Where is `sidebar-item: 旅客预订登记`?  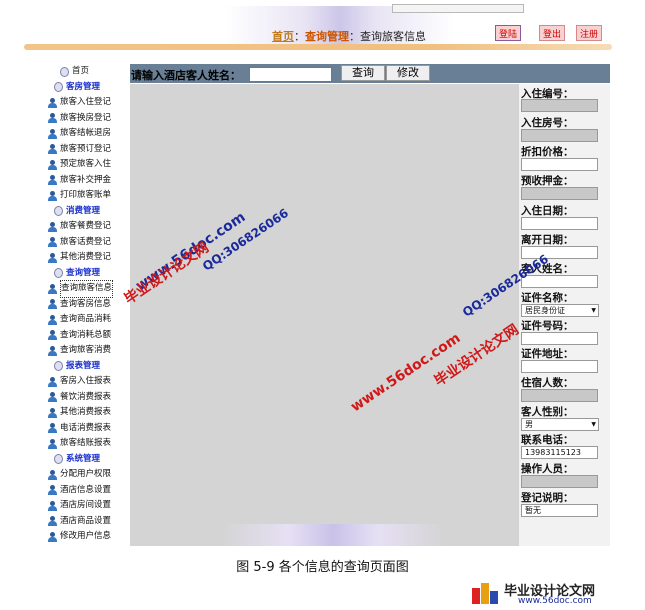
sidebar-item: 旅客预订登记 is located at coordinates (89, 150).